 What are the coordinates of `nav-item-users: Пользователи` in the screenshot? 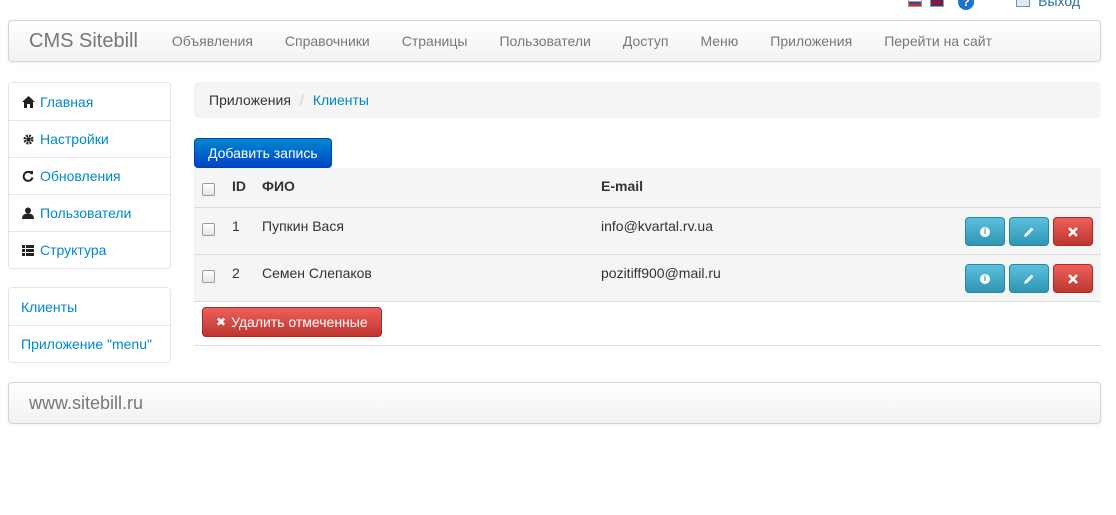 It's located at (544, 41).